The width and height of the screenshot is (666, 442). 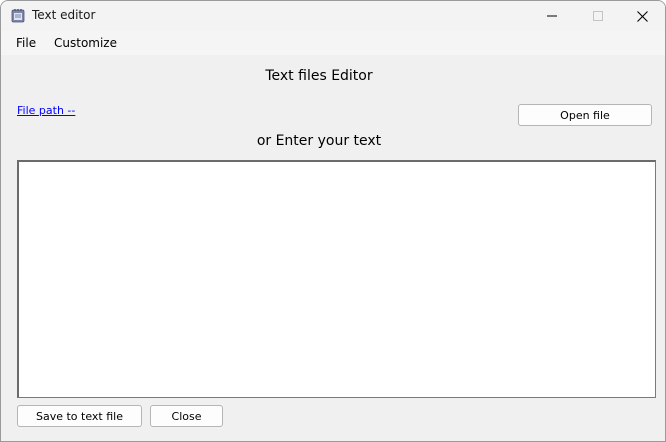 I want to click on open-file-button: Open file, so click(x=585, y=115).